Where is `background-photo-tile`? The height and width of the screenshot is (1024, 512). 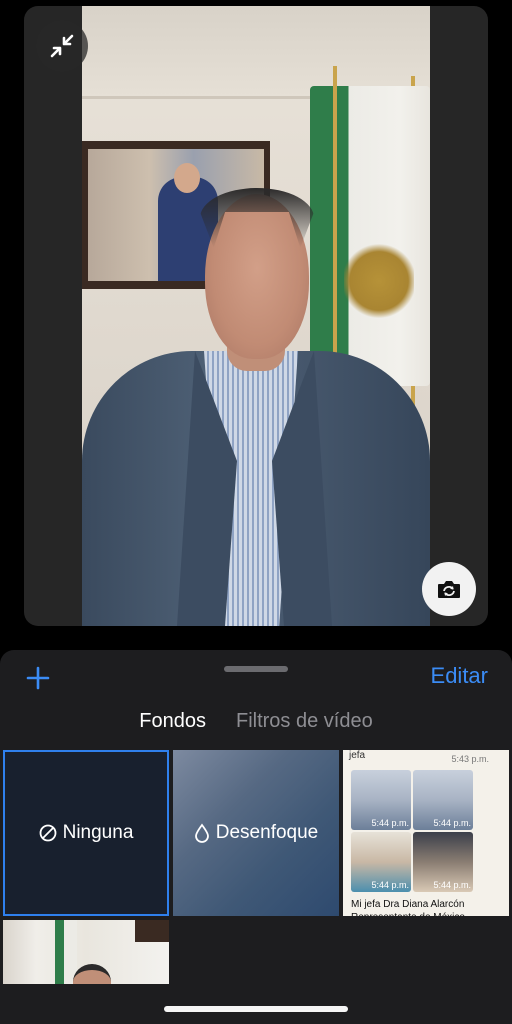 background-photo-tile is located at coordinates (86, 952).